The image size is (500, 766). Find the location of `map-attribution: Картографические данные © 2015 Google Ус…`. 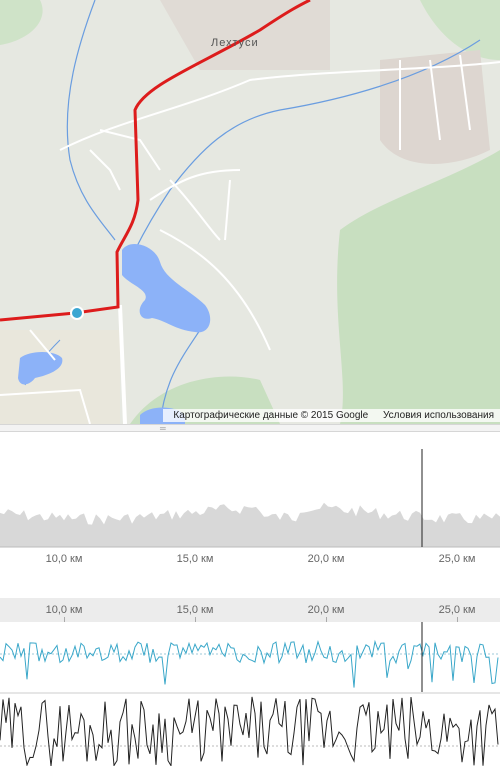

map-attribution: Картографические данные © 2015 Google Ус… is located at coordinates (331, 415).